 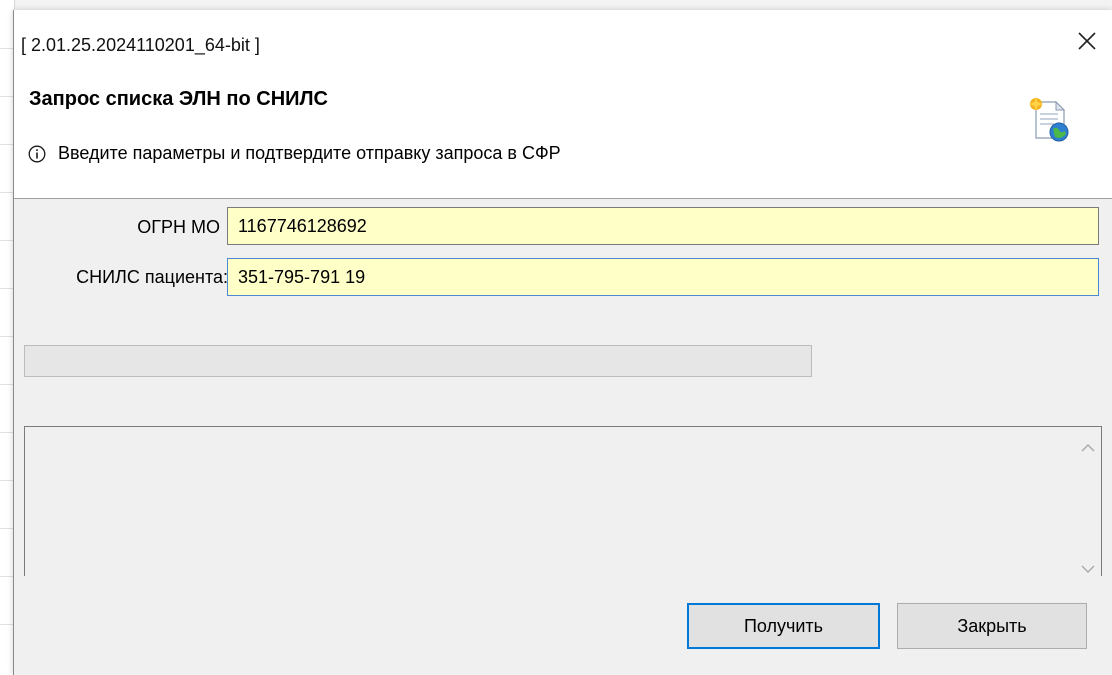 I want to click on dialog-heading: Запрос списка ЭЛН по СНИЛС, so click(x=178, y=99).